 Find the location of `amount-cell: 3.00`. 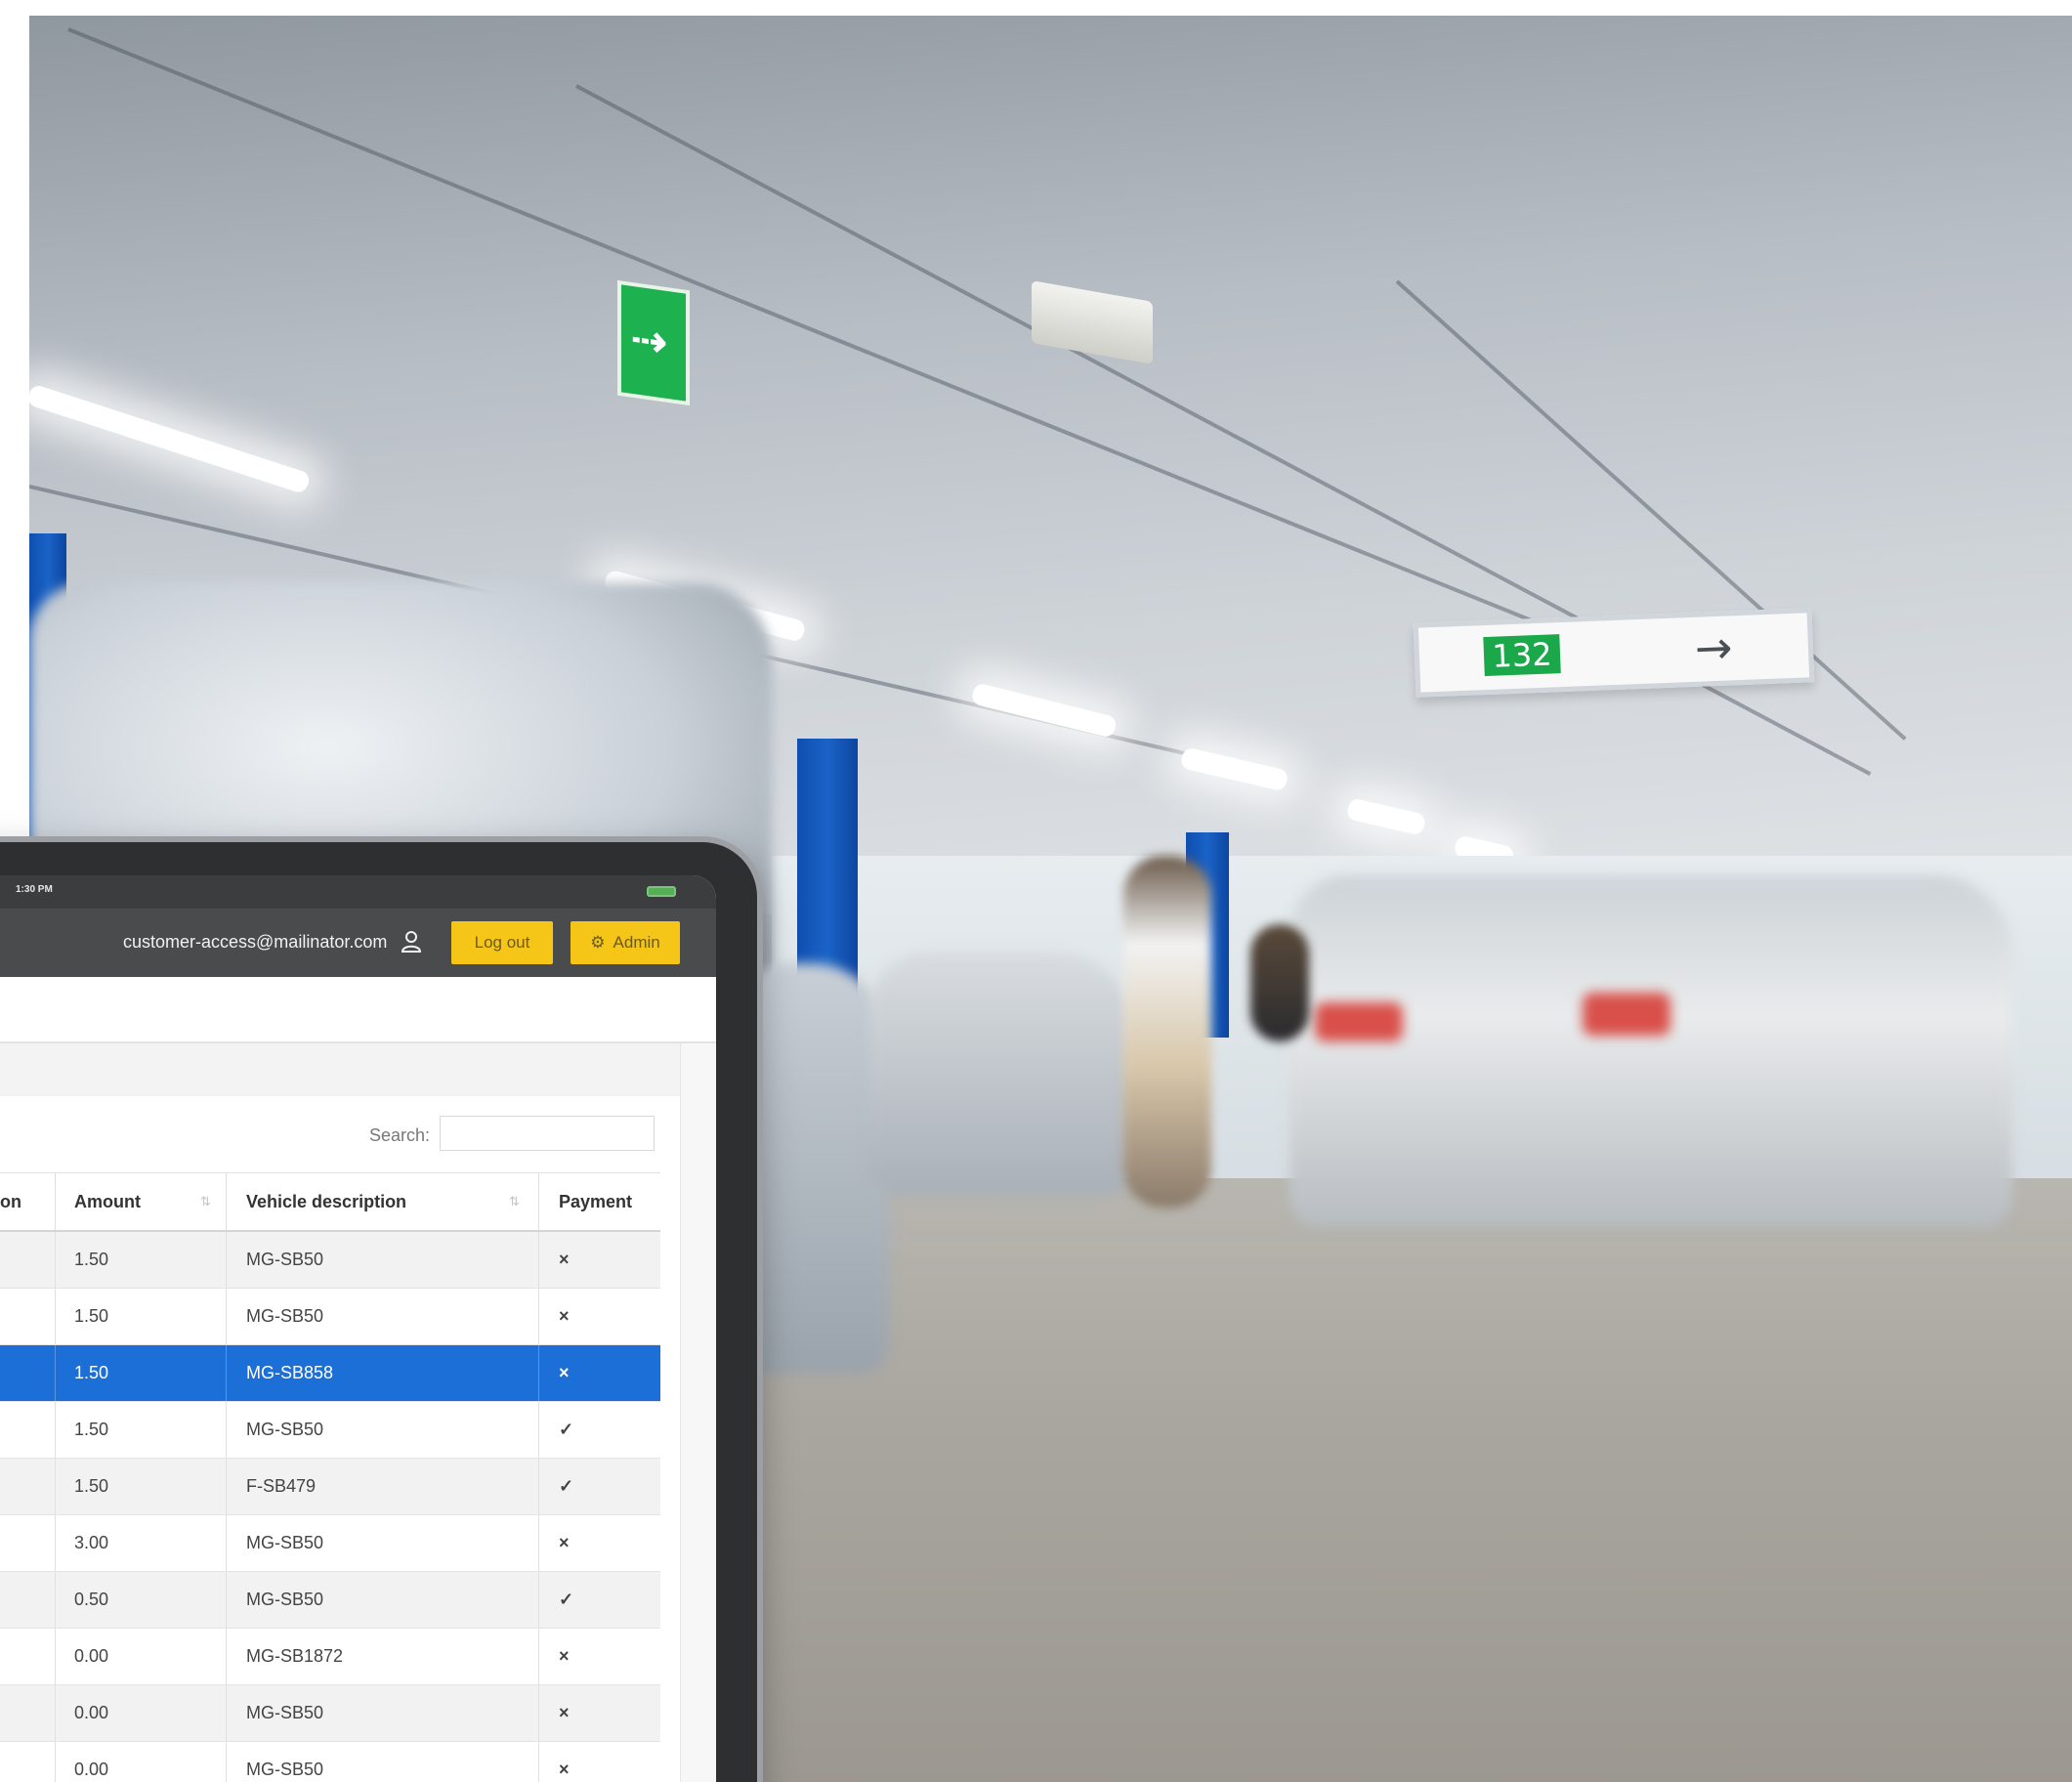

amount-cell: 3.00 is located at coordinates (92, 1542).